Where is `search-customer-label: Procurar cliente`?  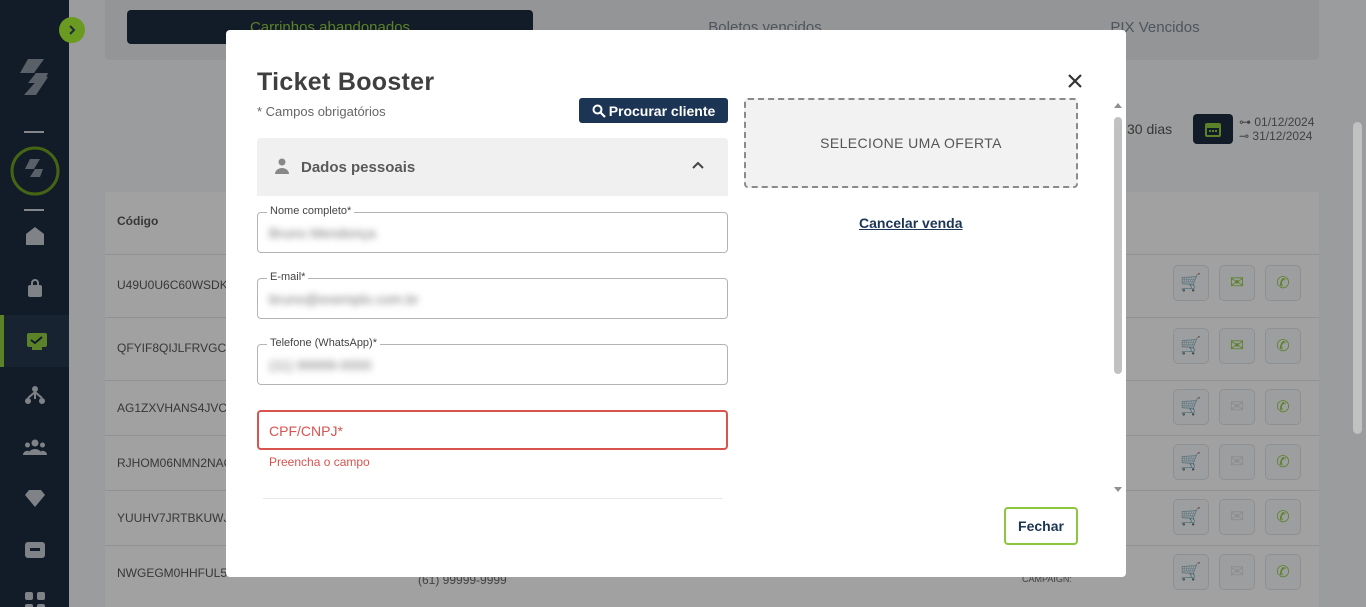 search-customer-label: Procurar cliente is located at coordinates (662, 110).